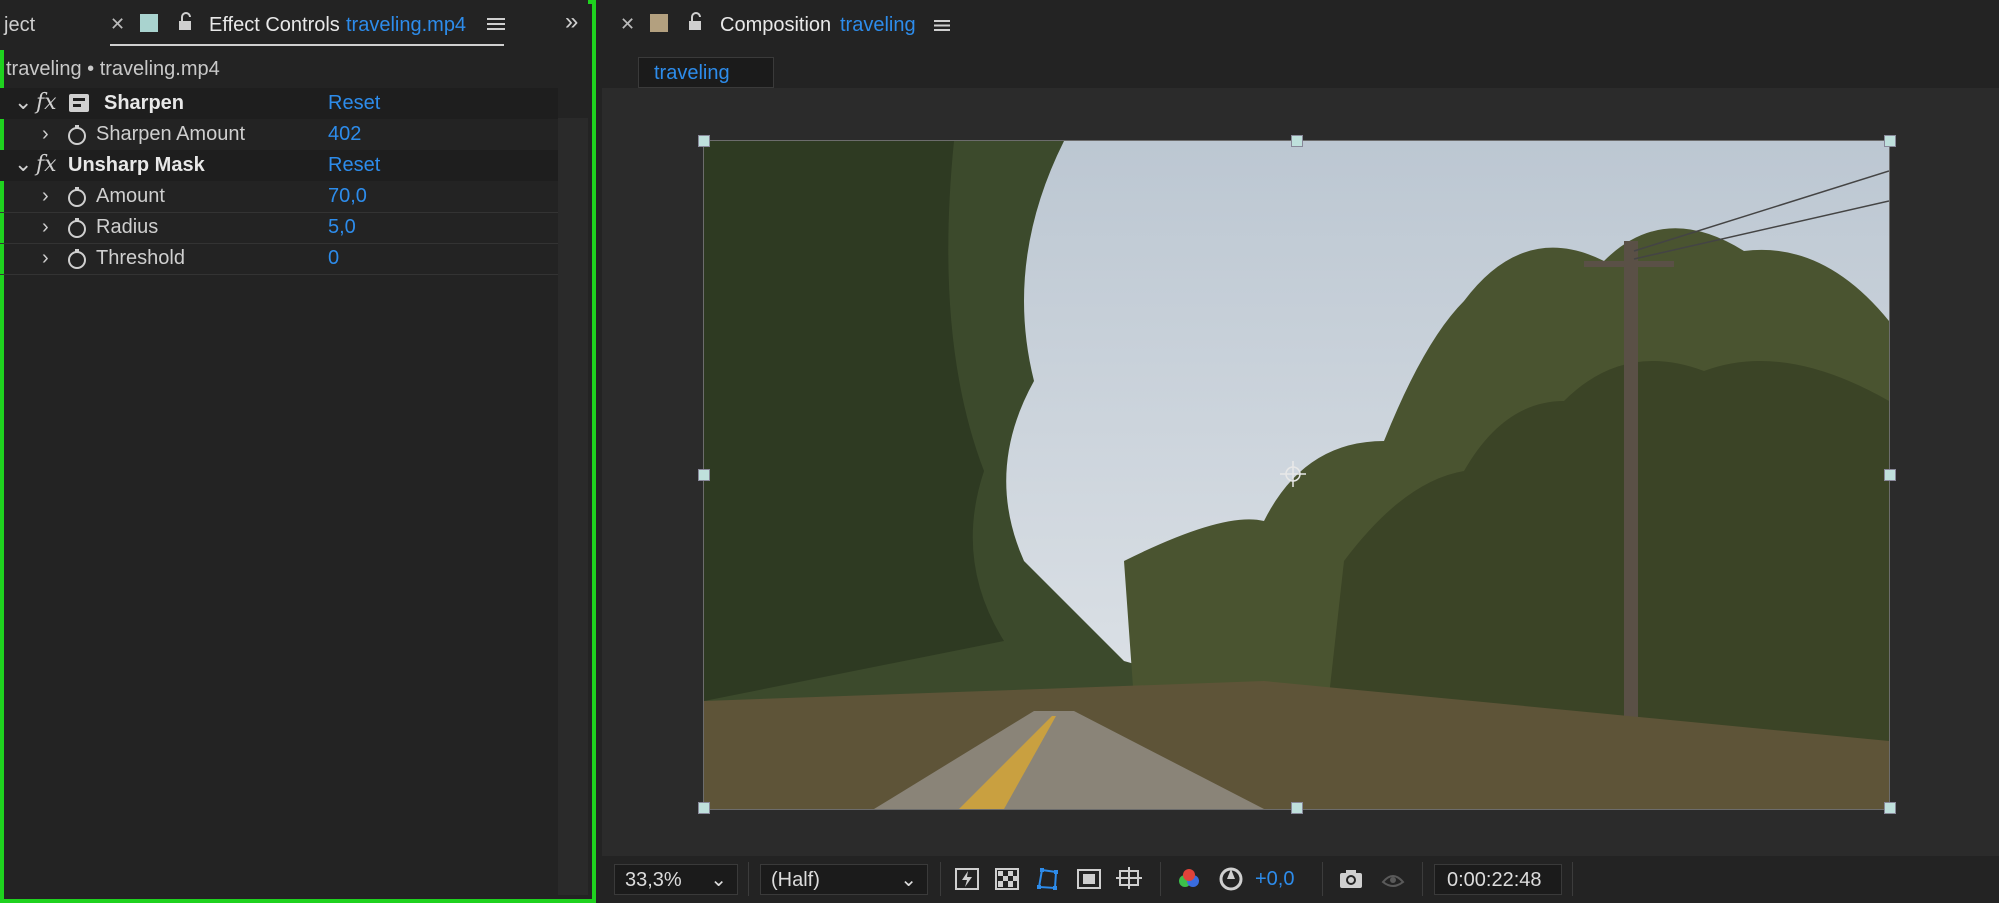 Image resolution: width=1999 pixels, height=903 pixels. What do you see at coordinates (279, 259) in the screenshot?
I see `param-row: › Threshold 0` at bounding box center [279, 259].